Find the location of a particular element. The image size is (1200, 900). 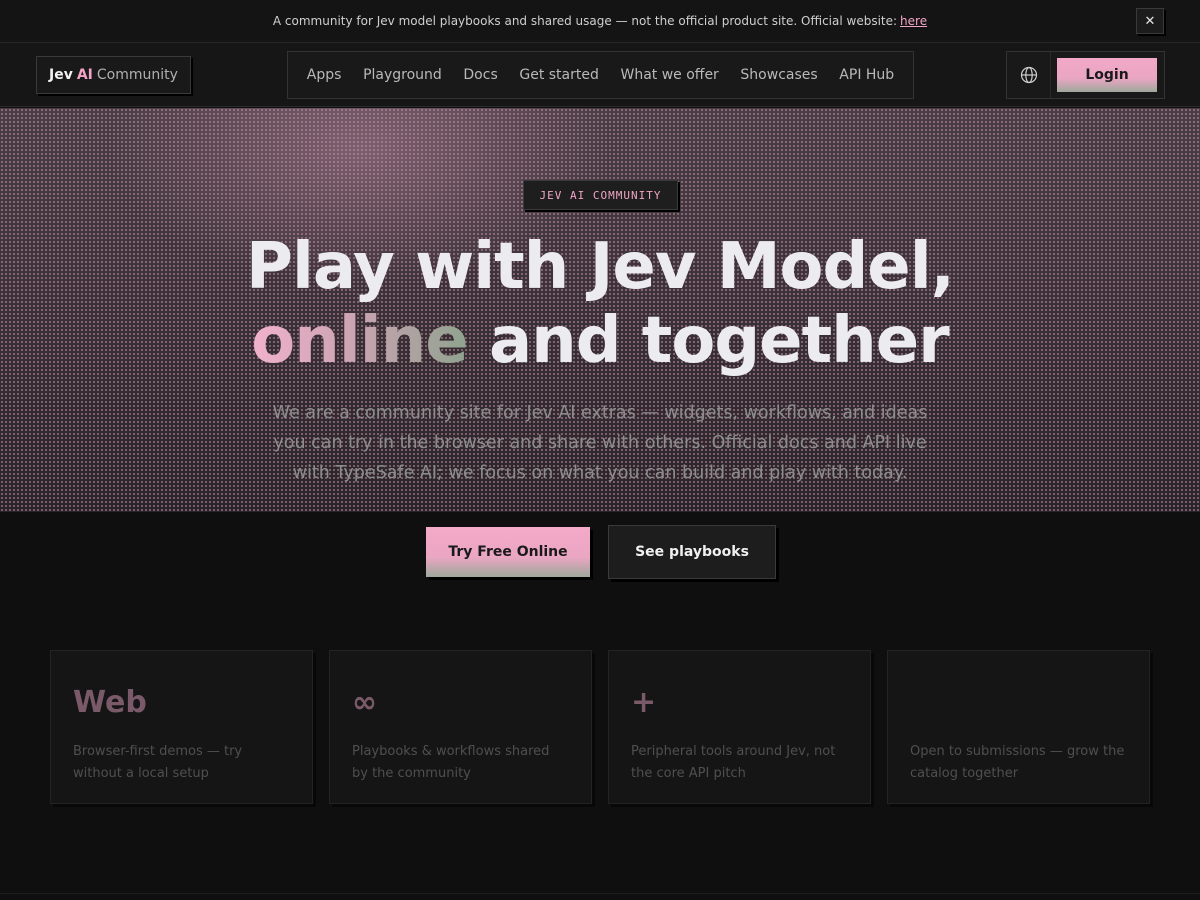

logo-jev: Jev is located at coordinates (61, 75).